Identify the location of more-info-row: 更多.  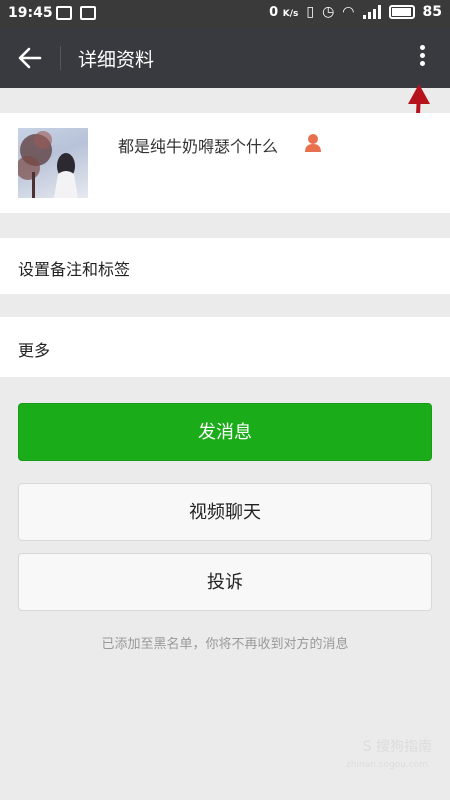
(225, 347).